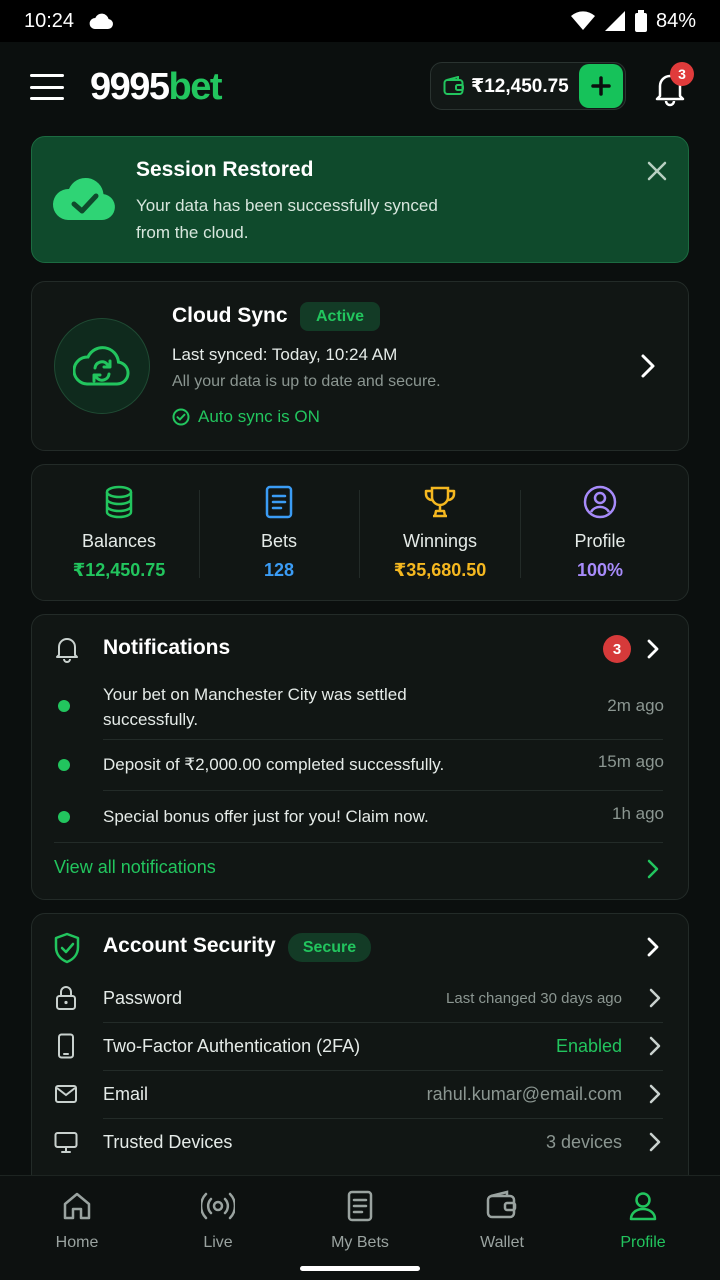 The height and width of the screenshot is (1280, 720). What do you see at coordinates (534, 998) in the screenshot?
I see `security-row-value: Last changed 30 days ago` at bounding box center [534, 998].